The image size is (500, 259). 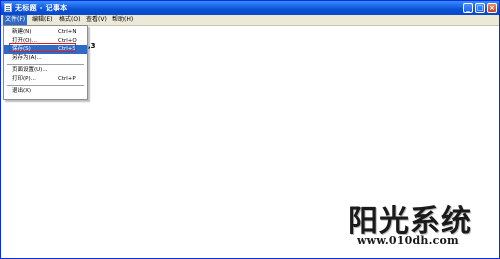 What do you see at coordinates (492, 8) in the screenshot?
I see `close-button: ×` at bounding box center [492, 8].